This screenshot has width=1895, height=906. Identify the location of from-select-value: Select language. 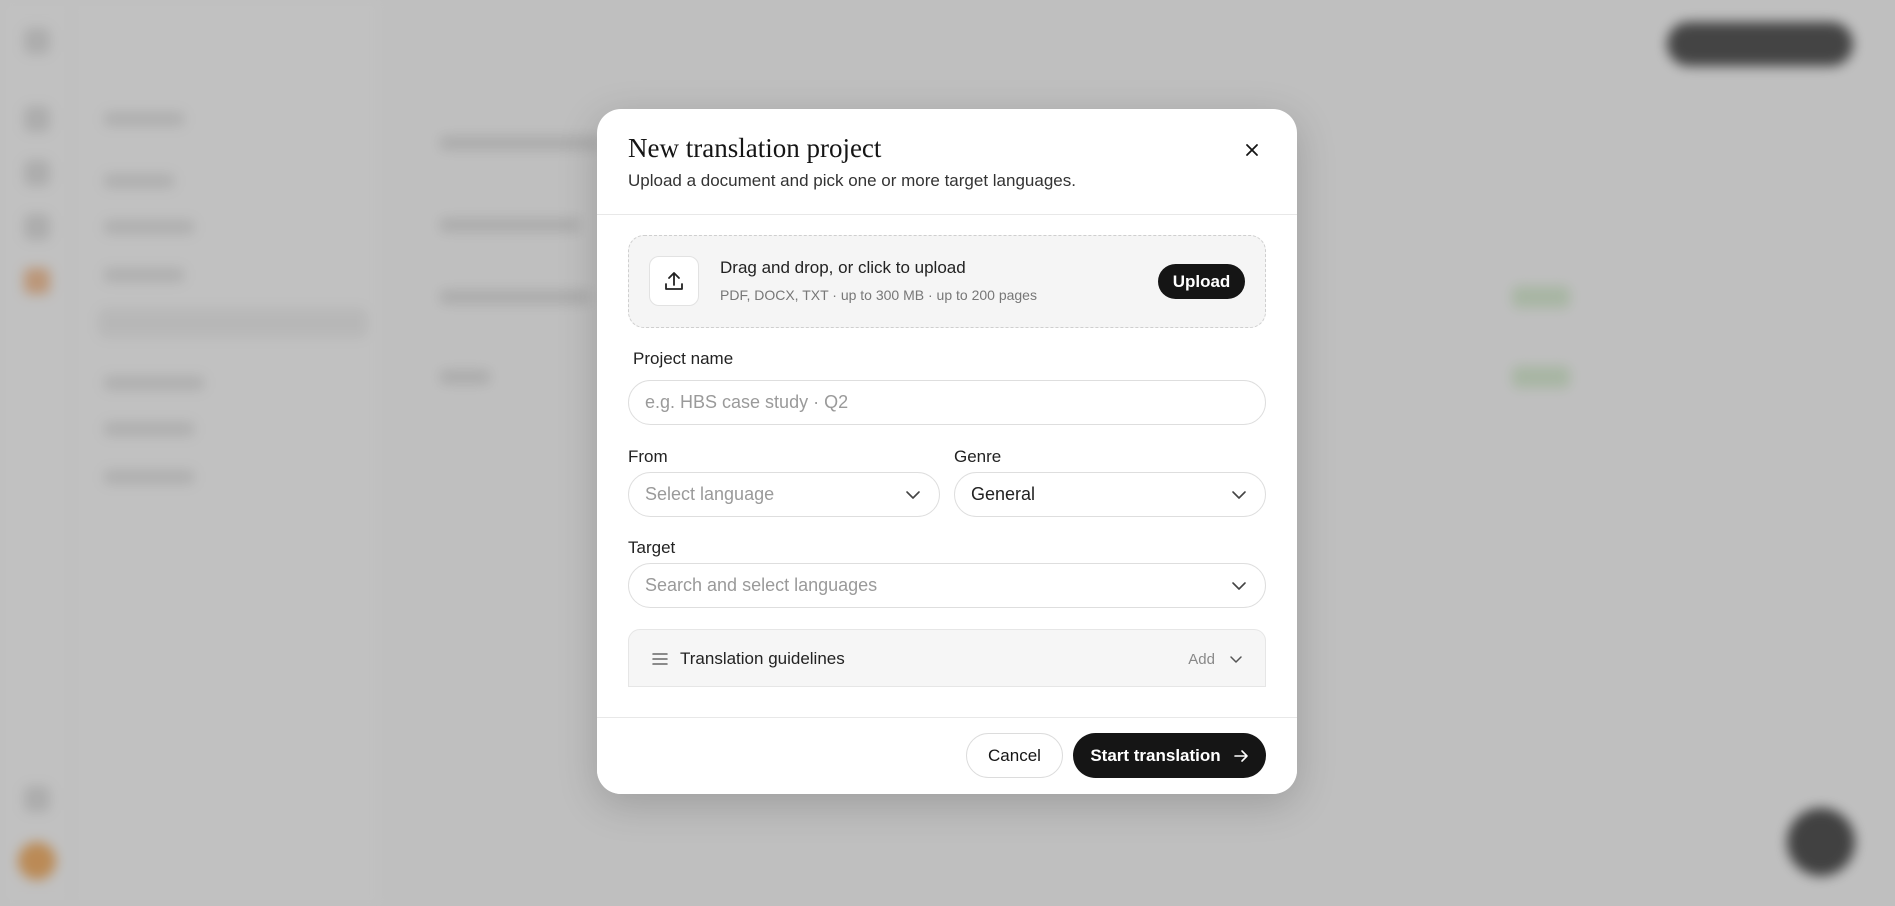
(710, 494).